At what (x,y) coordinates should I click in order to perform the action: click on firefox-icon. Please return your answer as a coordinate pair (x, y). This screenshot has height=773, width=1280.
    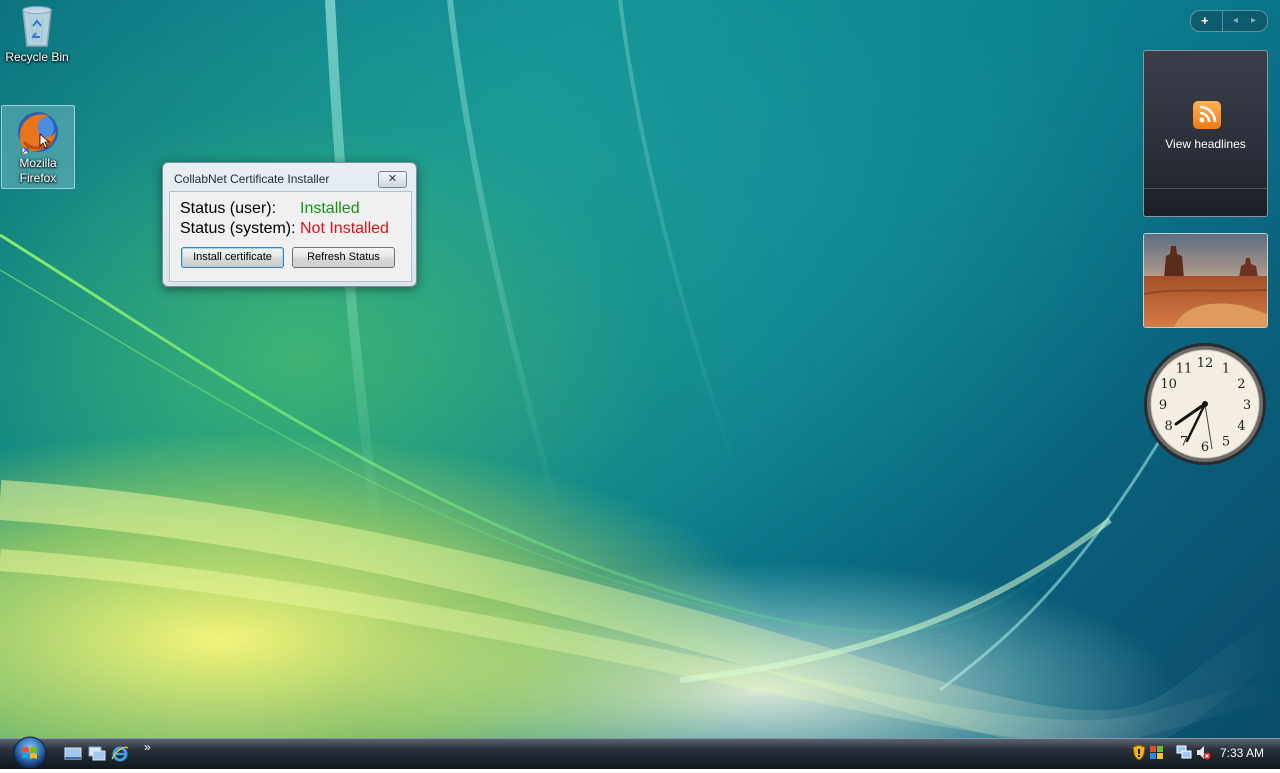
    Looking at the image, I should click on (38, 132).